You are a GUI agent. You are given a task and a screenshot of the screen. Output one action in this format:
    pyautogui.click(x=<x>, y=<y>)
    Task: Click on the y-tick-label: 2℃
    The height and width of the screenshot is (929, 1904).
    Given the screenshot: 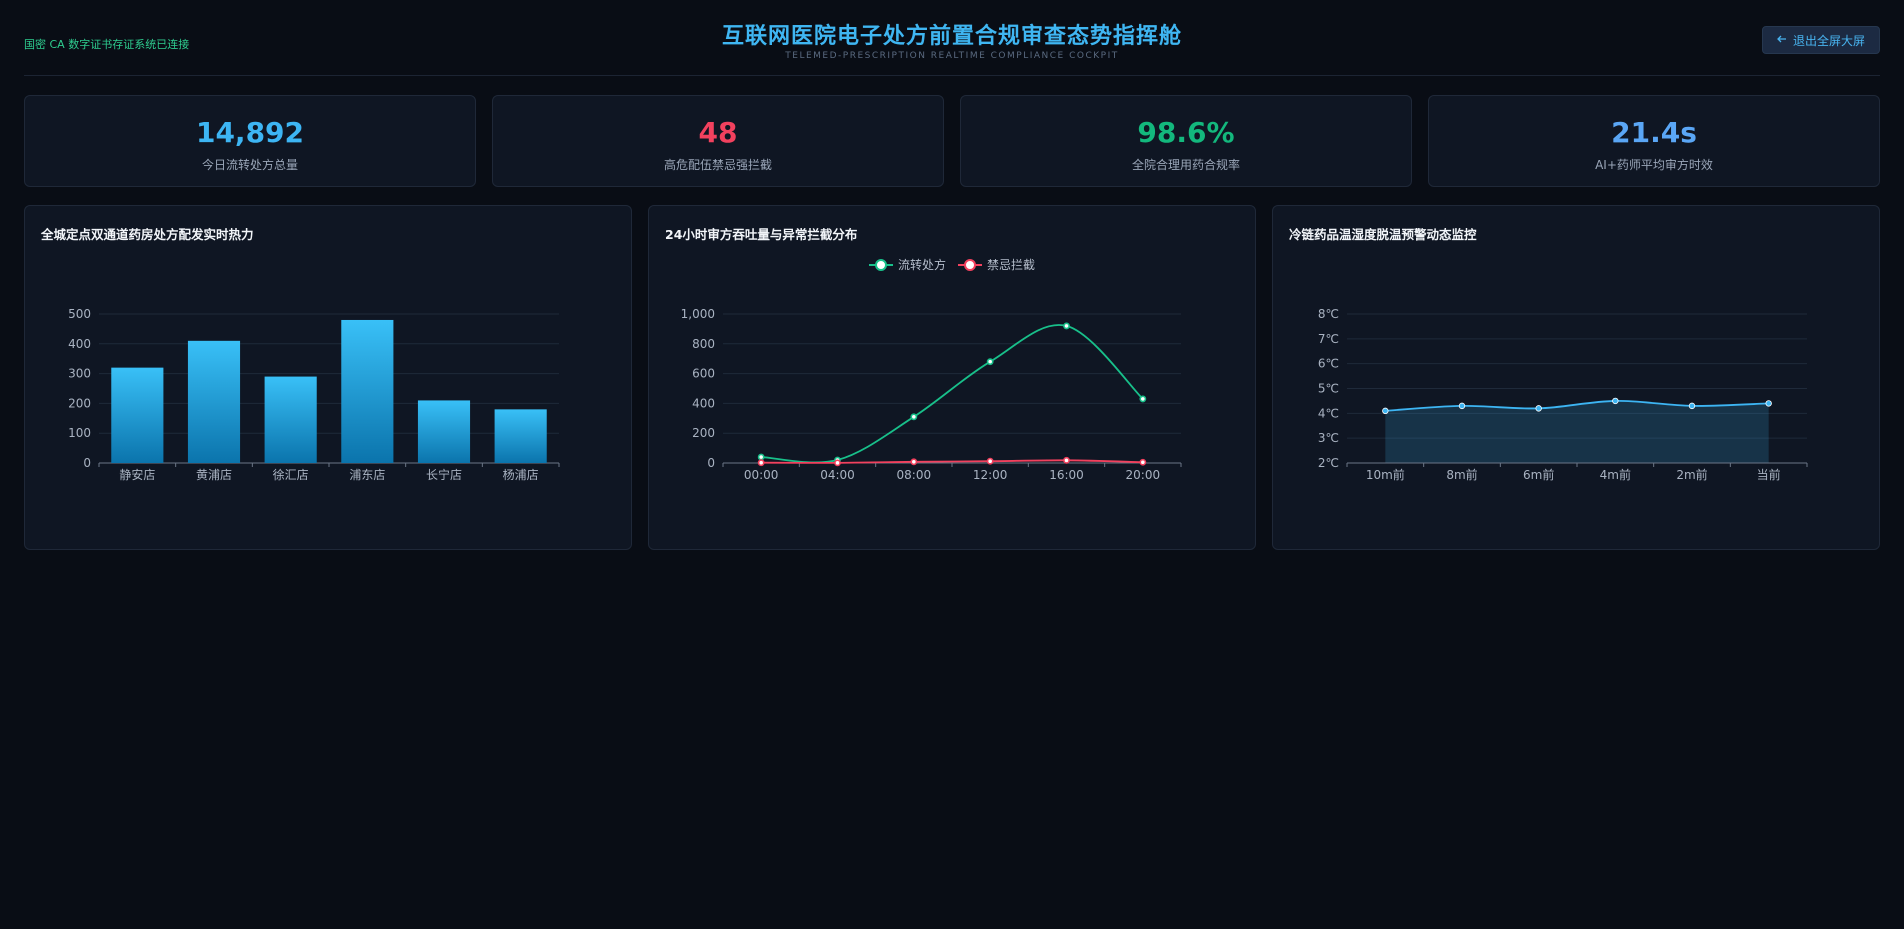 What is the action you would take?
    pyautogui.click(x=1328, y=463)
    